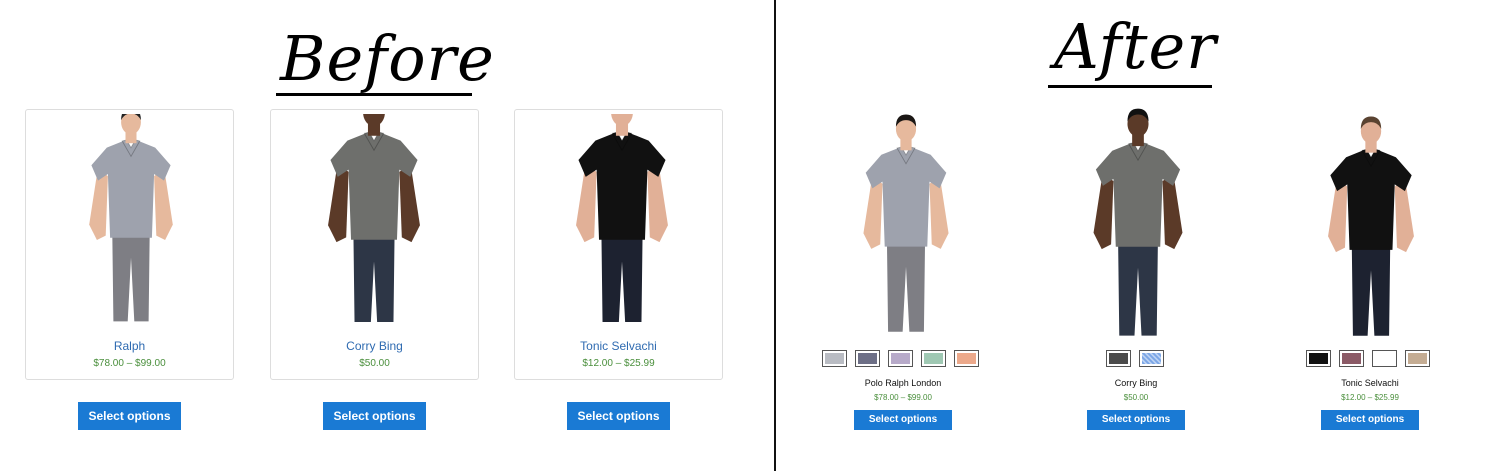 The image size is (1500, 471). I want to click on product-name-link: Tonic Selvachi, so click(618, 346).